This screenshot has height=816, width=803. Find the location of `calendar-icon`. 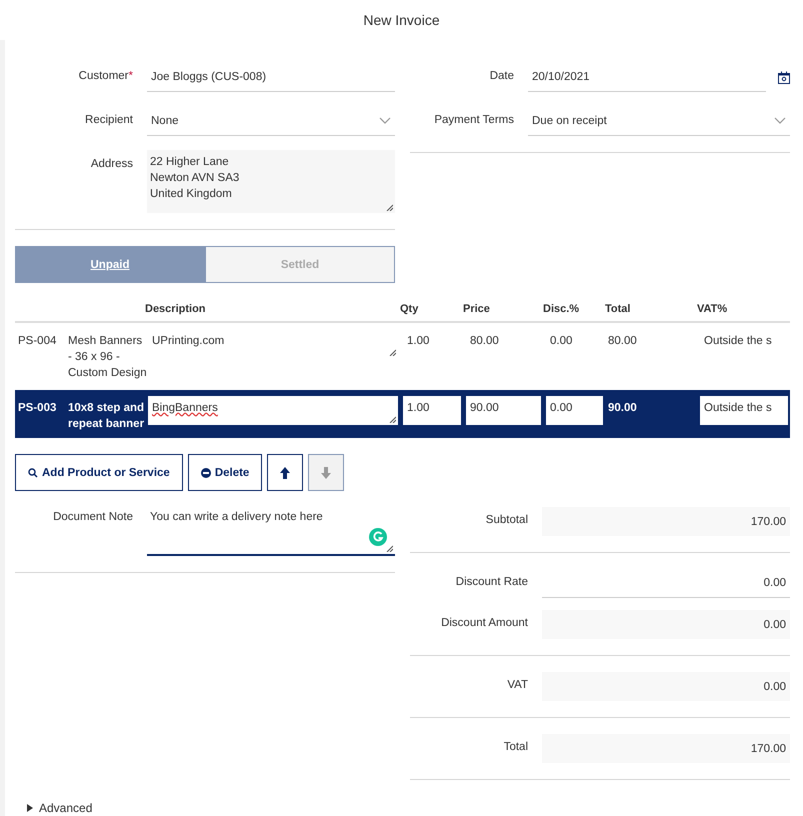

calendar-icon is located at coordinates (784, 77).